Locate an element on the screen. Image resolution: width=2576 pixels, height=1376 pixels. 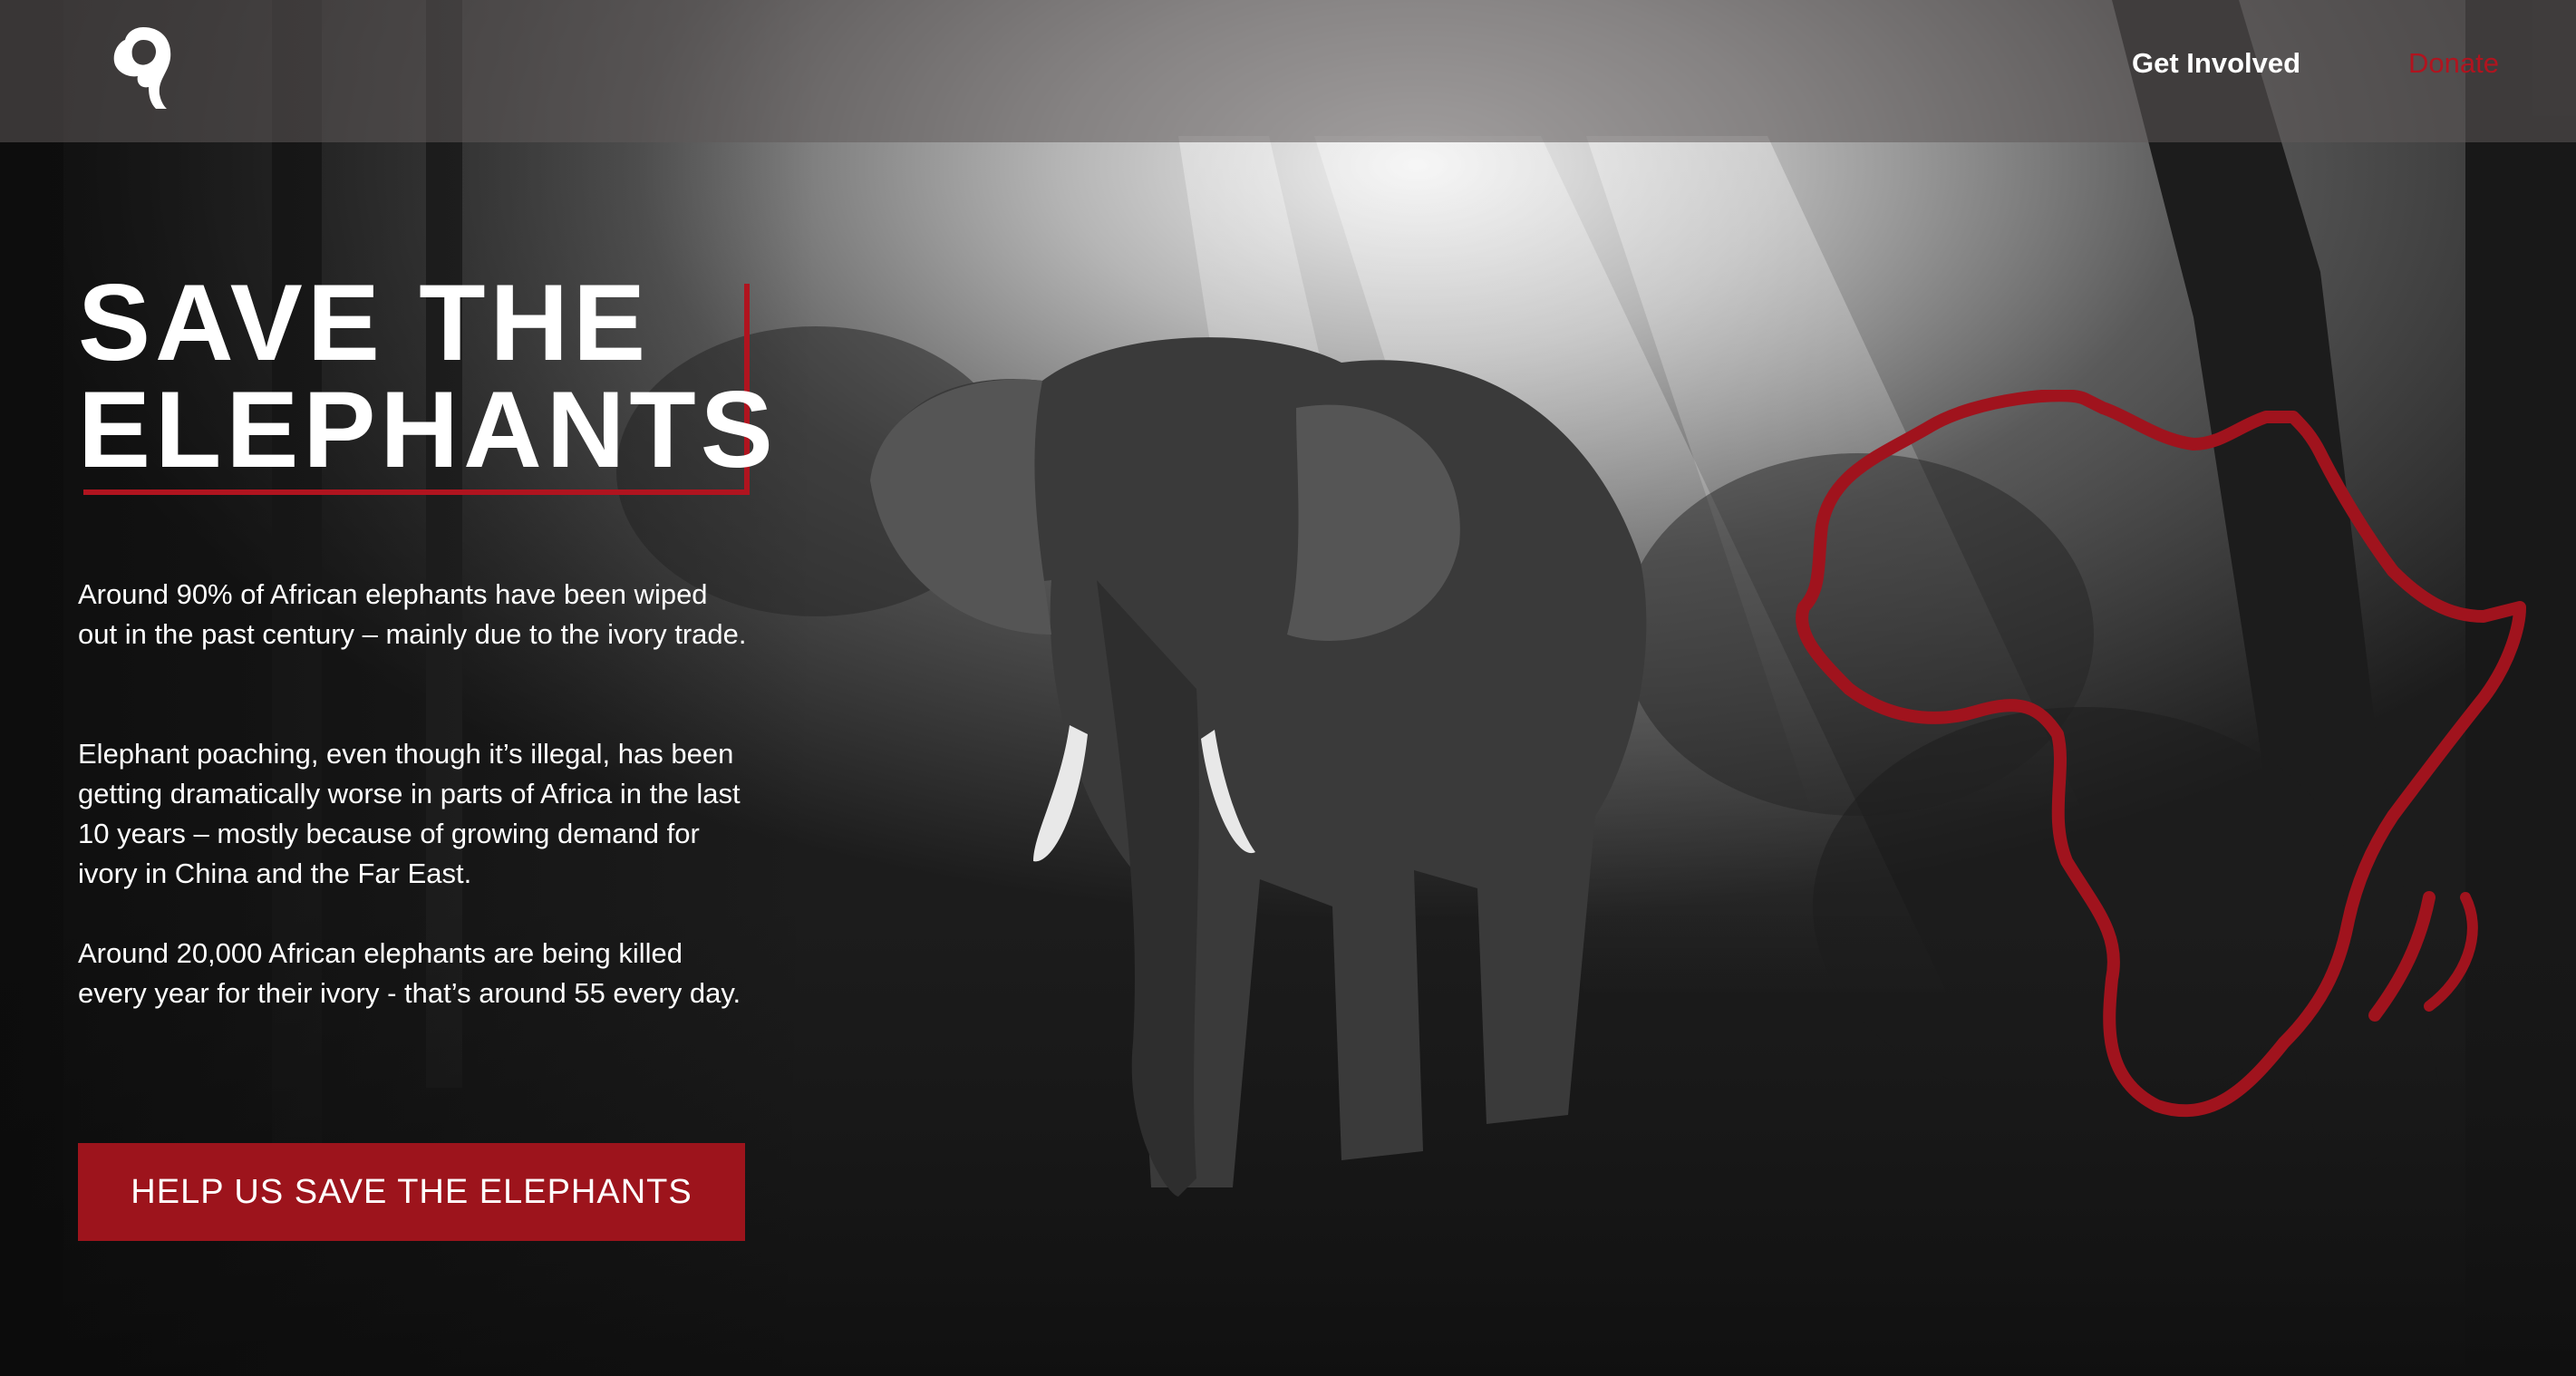
headline-block: SAVE THE ELEPHANTS is located at coordinates (425, 381).